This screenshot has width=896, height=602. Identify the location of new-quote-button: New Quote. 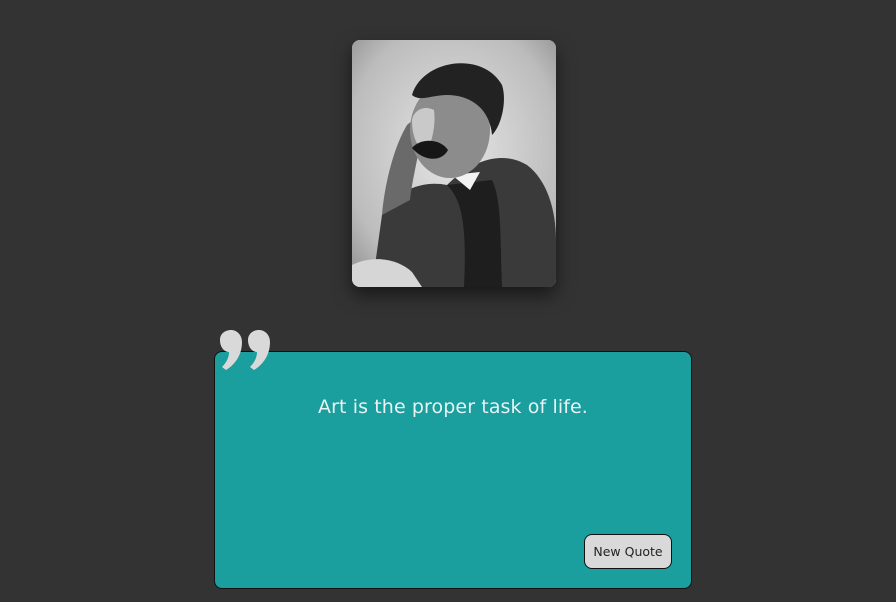
(628, 551).